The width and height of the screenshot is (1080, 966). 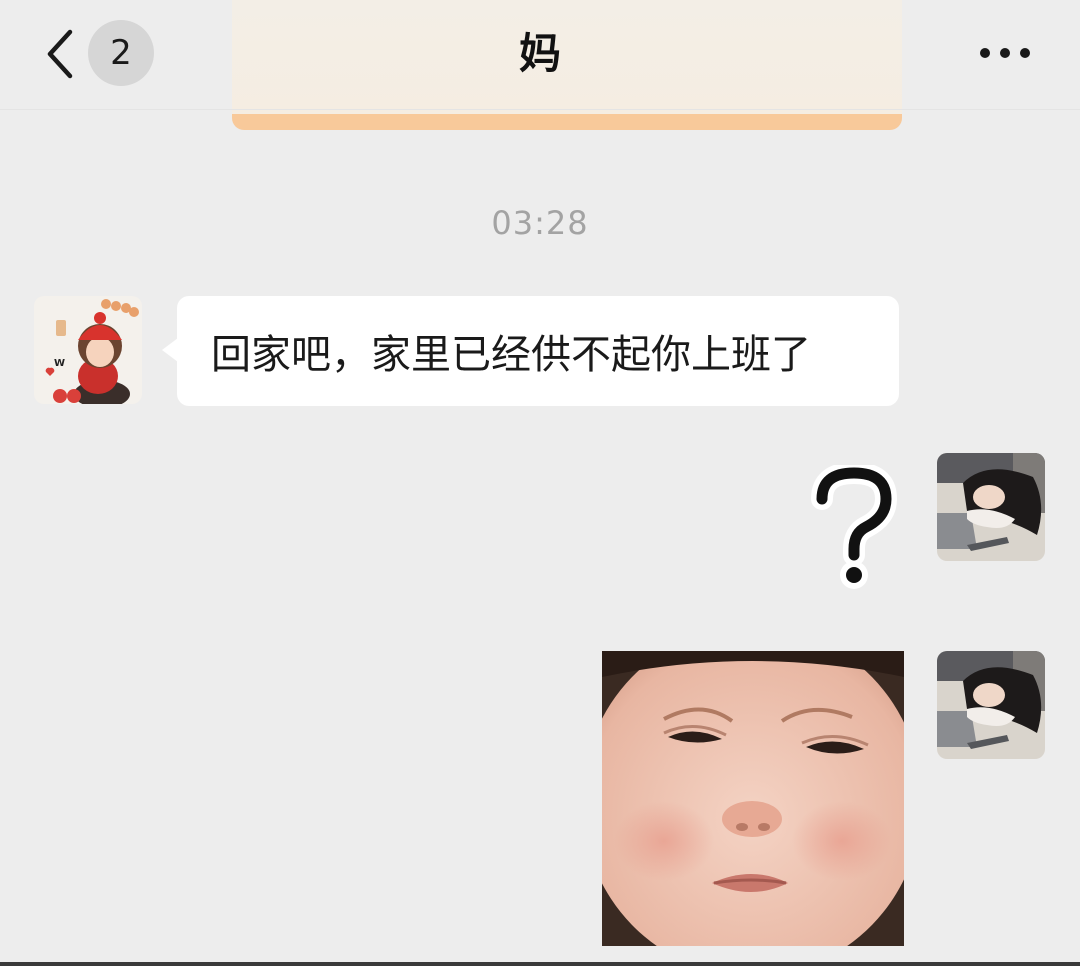 I want to click on back-button, so click(x=60, y=54).